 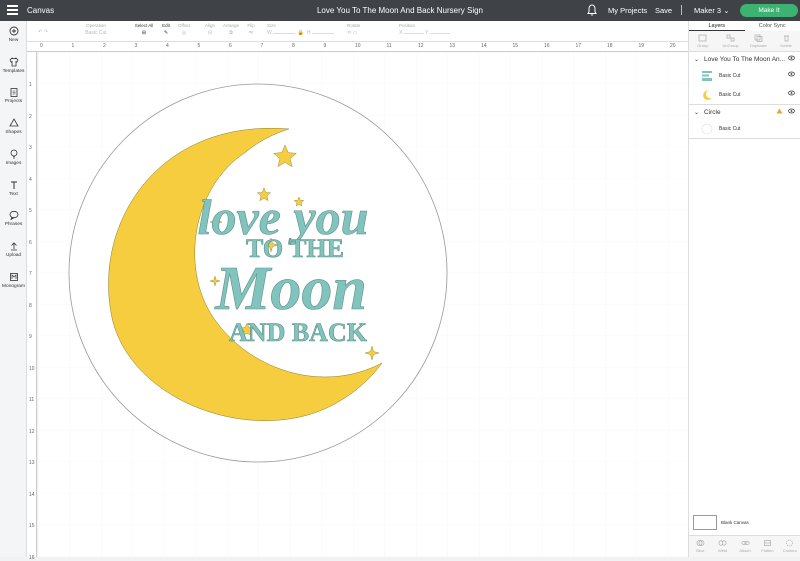 What do you see at coordinates (251, 34) in the screenshot?
I see `flip-icon: ⇋` at bounding box center [251, 34].